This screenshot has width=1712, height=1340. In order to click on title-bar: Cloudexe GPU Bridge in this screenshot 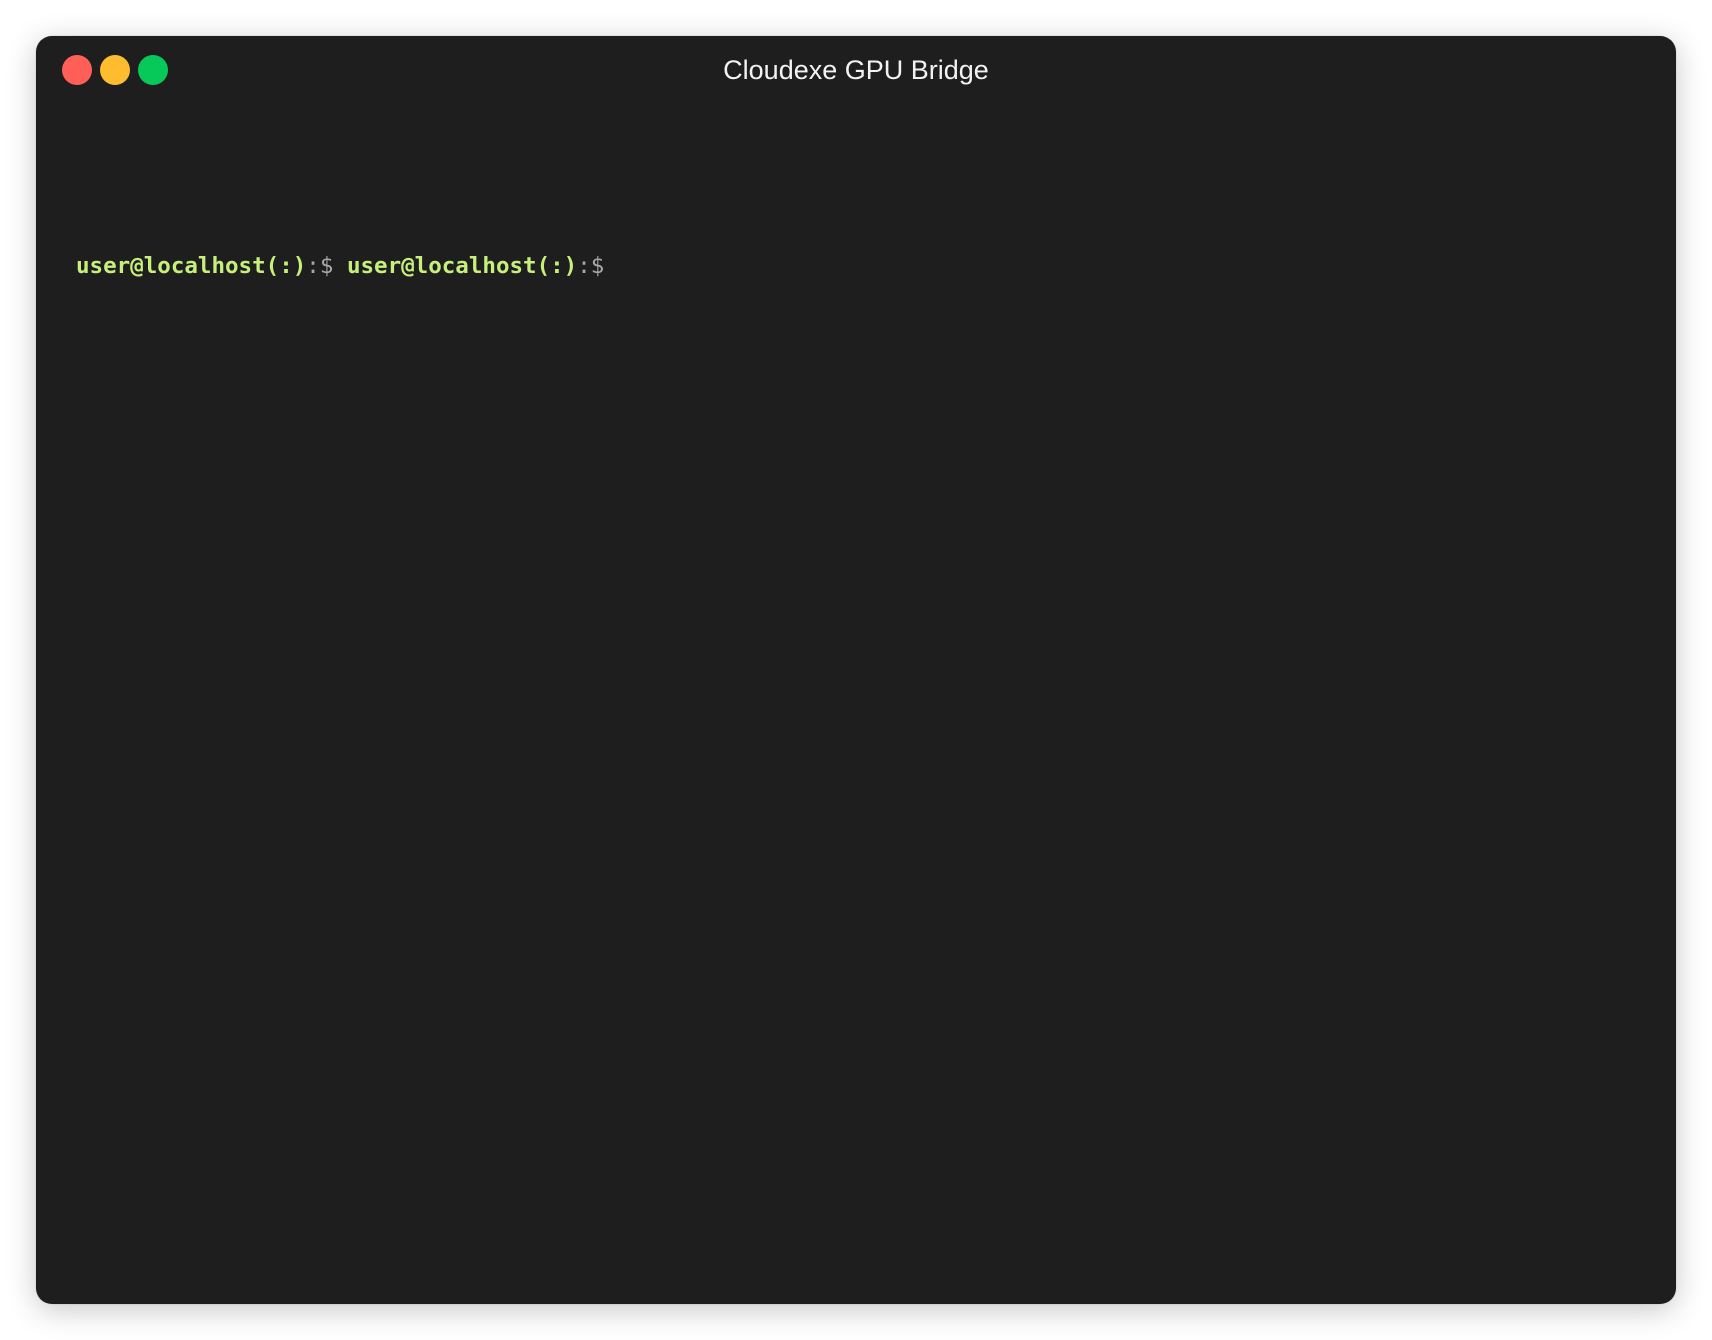, I will do `click(856, 70)`.